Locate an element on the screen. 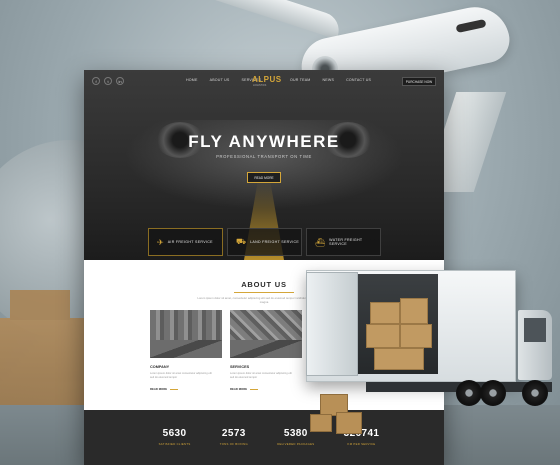 This screenshot has width=560, height=465. stat-label: DELIVERED PACKAGES is located at coordinates (296, 444).